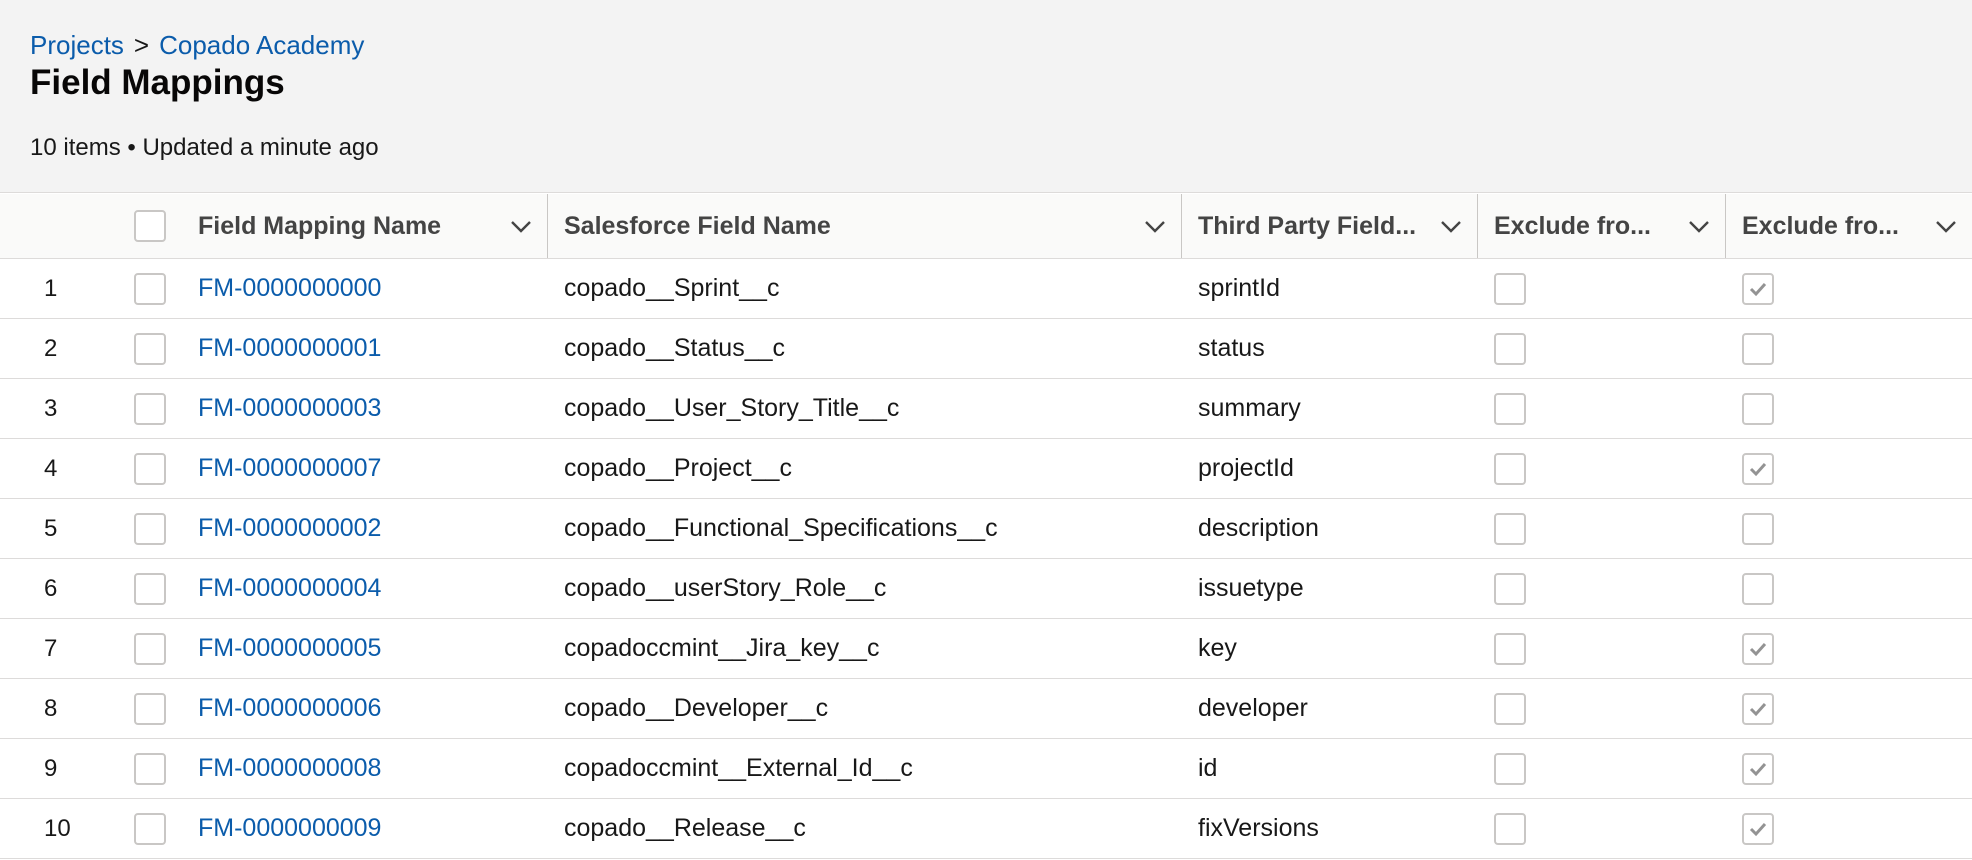 The height and width of the screenshot is (860, 1972). Describe the element at coordinates (289, 768) in the screenshot. I see `field-mapping-link: FM-0000000008` at that location.